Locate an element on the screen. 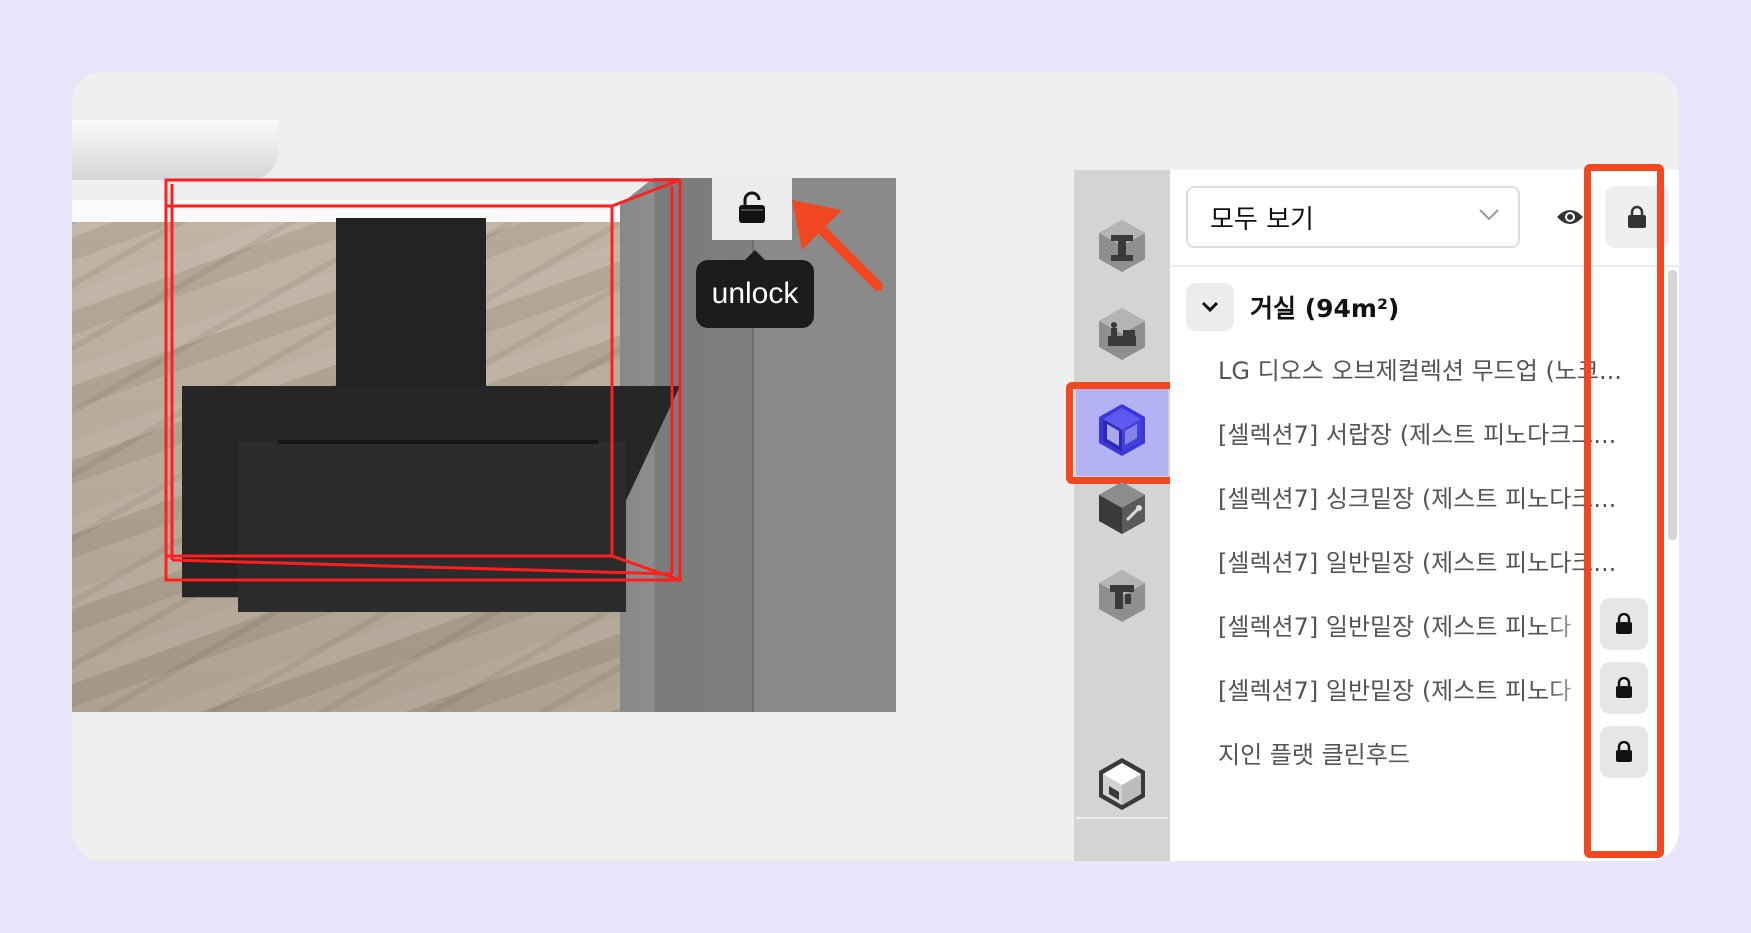 The image size is (1751, 933). fixture-icon is located at coordinates (1122, 596).